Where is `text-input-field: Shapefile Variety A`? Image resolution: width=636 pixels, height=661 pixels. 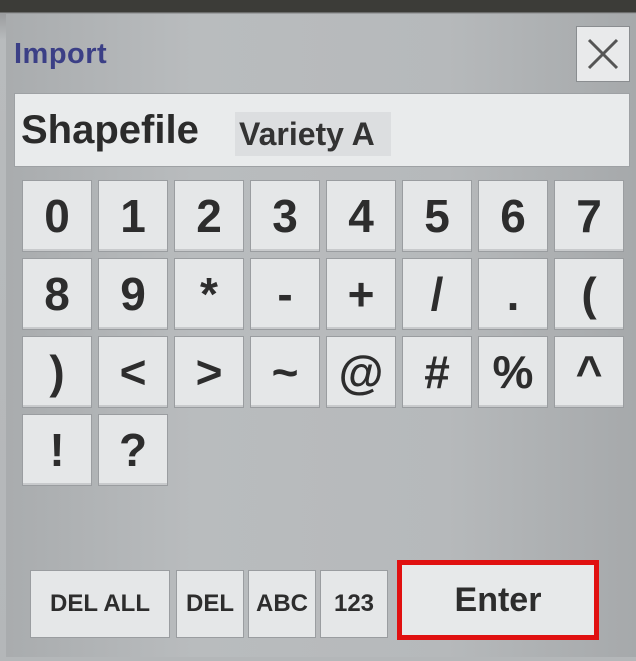
text-input-field: Shapefile Variety A is located at coordinates (322, 130).